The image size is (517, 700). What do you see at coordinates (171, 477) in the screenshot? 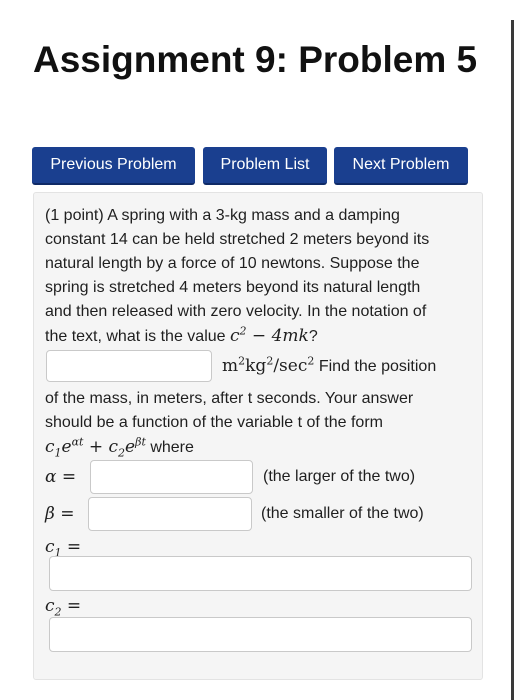
I see `alpha-input` at bounding box center [171, 477].